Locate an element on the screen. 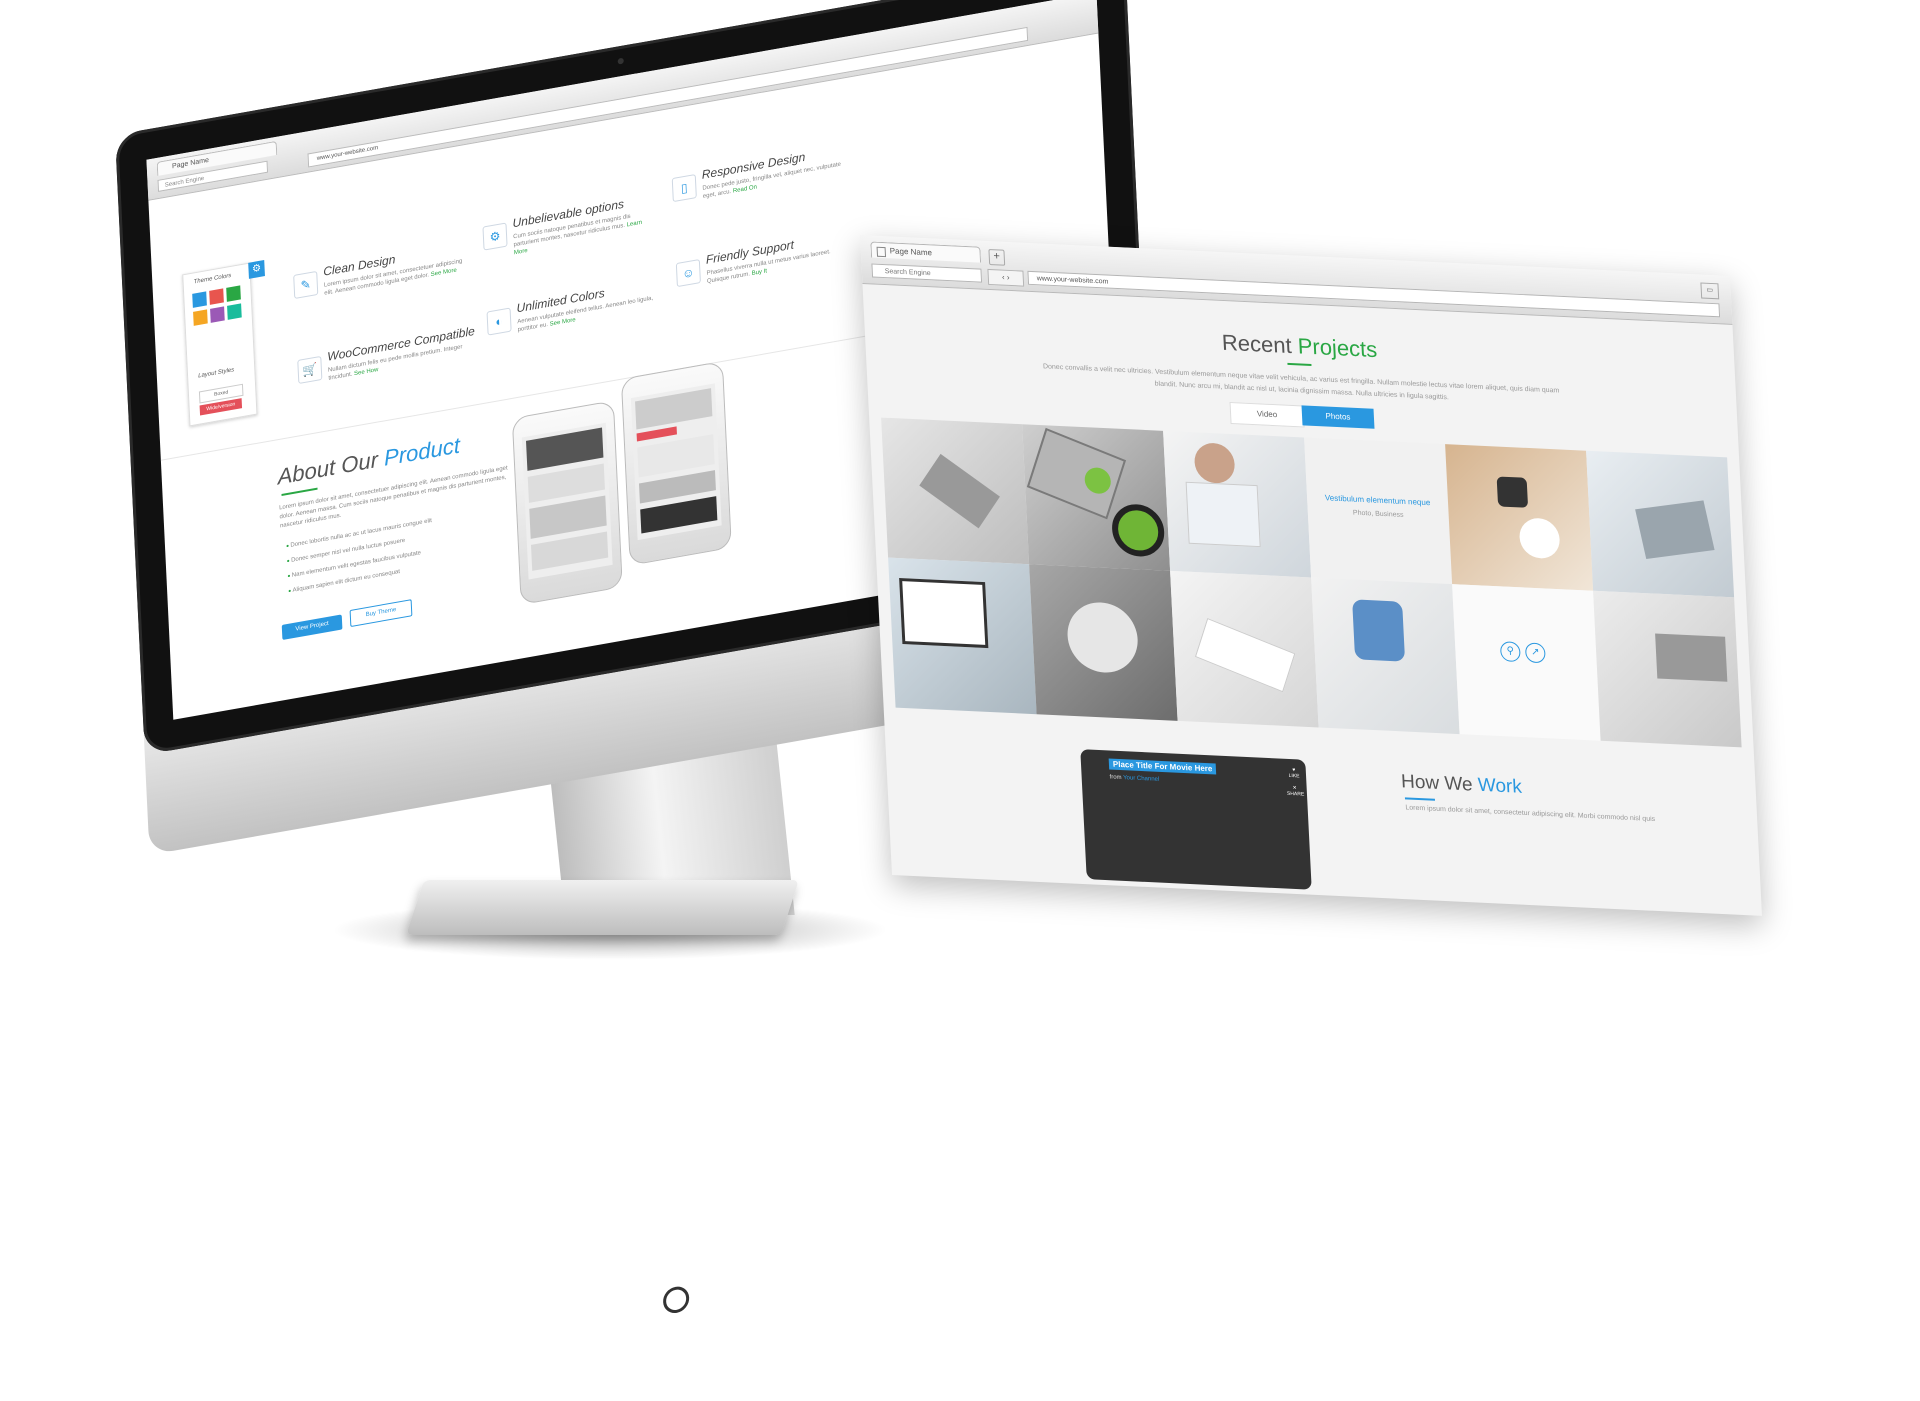  phone-banner is located at coordinates (656, 434).